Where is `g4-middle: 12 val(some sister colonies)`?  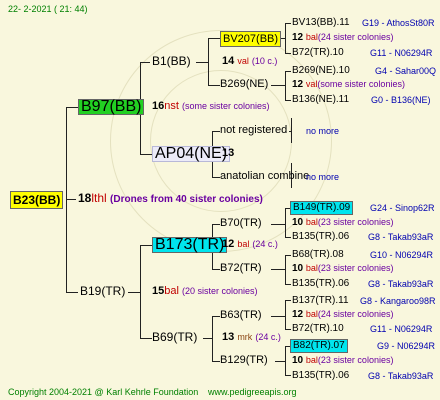 g4-middle: 12 val(some sister colonies) is located at coordinates (348, 84).